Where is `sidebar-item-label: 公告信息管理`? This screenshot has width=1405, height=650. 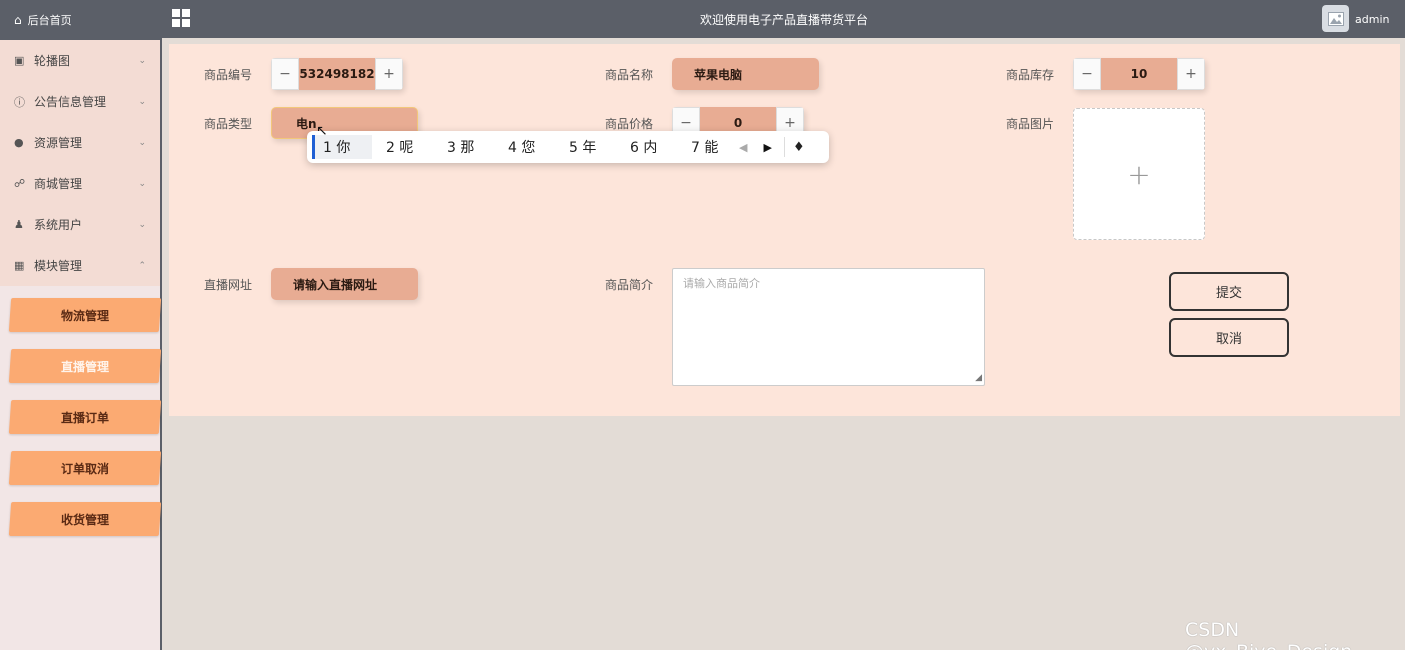
sidebar-item-label: 公告信息管理 is located at coordinates (70, 102).